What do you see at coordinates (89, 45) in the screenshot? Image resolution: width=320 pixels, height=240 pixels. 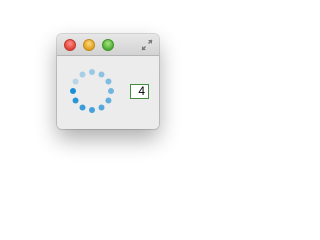 I see `minimize-window-button` at bounding box center [89, 45].